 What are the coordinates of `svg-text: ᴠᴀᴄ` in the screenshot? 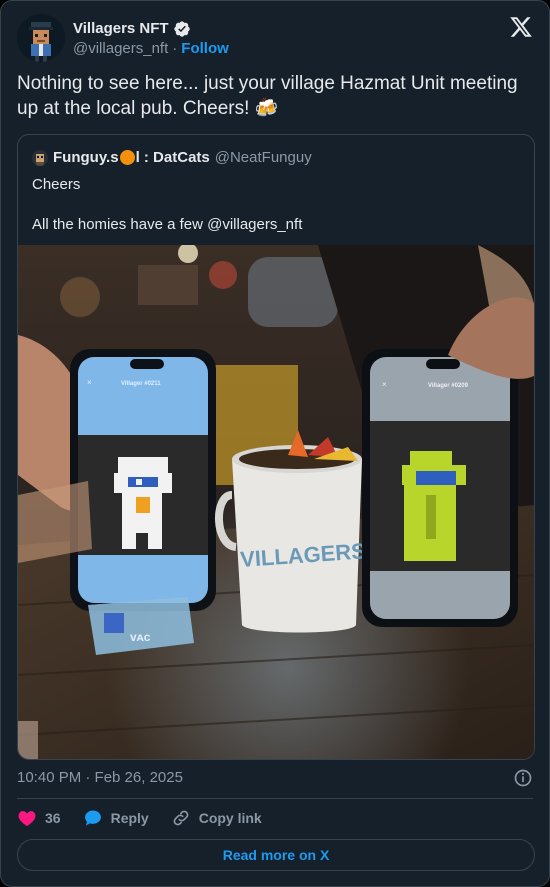 It's located at (140, 637).